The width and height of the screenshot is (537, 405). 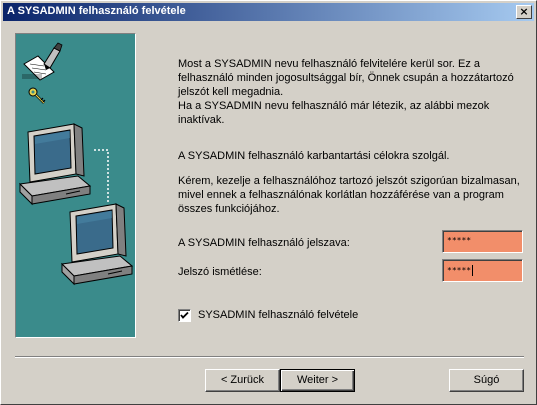 What do you see at coordinates (242, 380) in the screenshot?
I see `back-button: < Zurück` at bounding box center [242, 380].